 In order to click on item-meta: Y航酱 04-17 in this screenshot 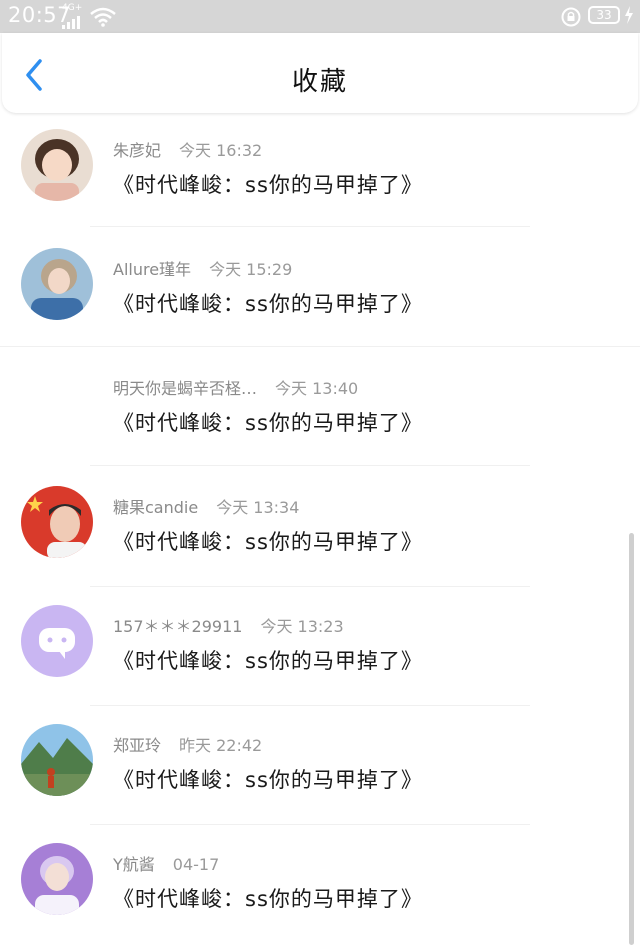, I will do `click(166, 863)`.